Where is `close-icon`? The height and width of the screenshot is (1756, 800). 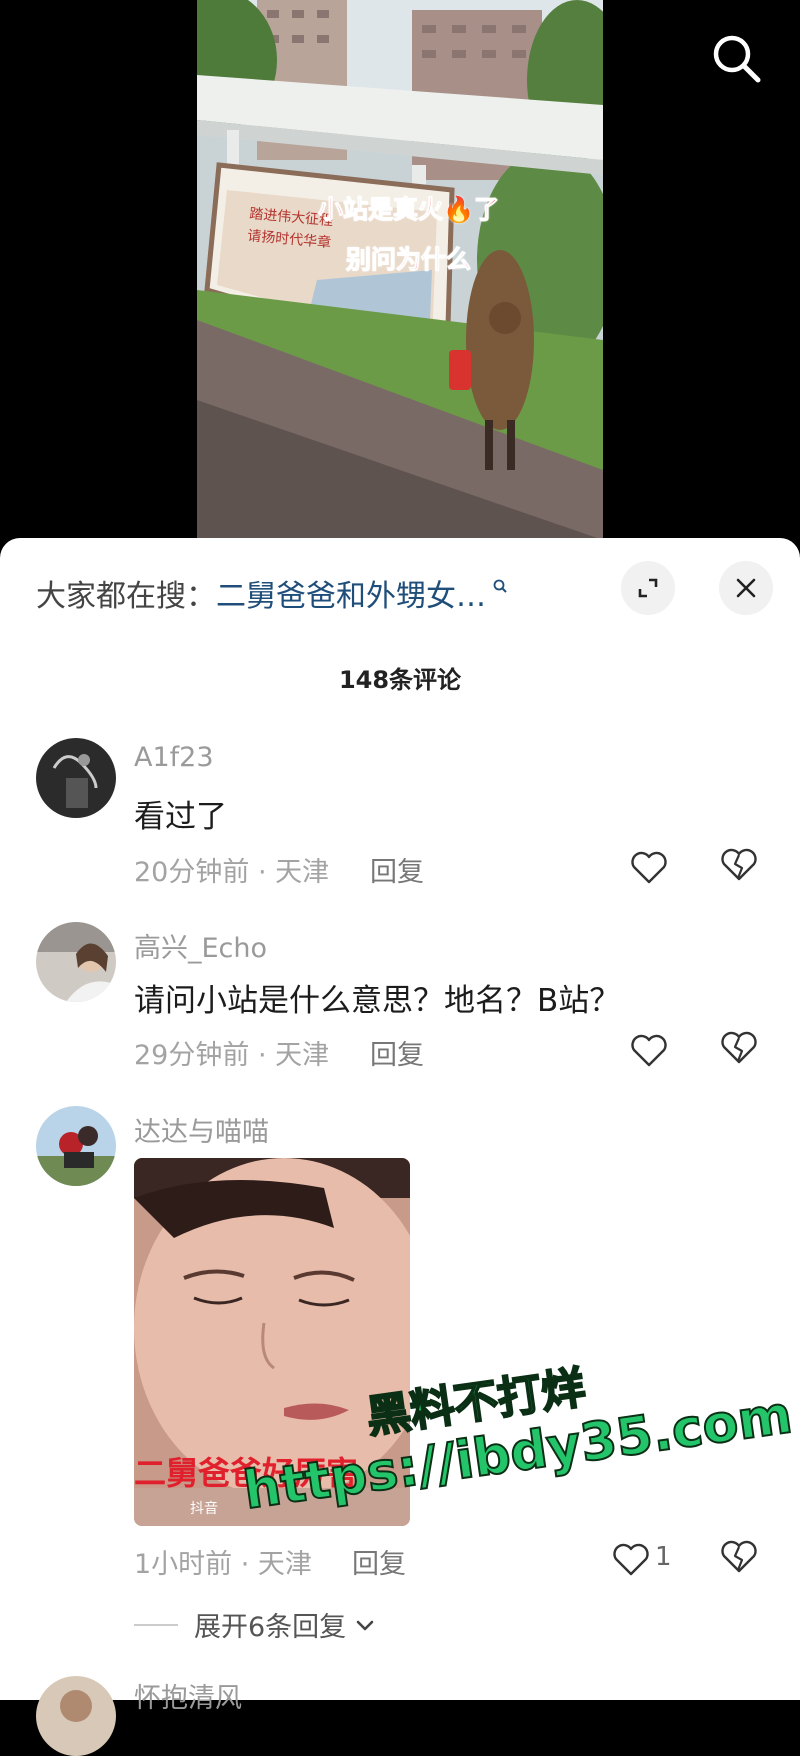 close-icon is located at coordinates (746, 588).